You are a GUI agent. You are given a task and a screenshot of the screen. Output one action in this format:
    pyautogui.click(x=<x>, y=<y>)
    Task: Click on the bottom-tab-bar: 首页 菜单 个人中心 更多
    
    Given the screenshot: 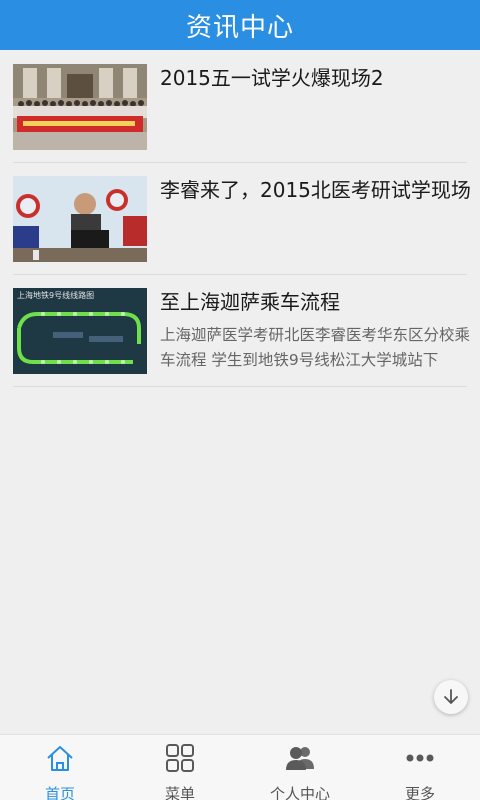 What is the action you would take?
    pyautogui.click(x=240, y=767)
    